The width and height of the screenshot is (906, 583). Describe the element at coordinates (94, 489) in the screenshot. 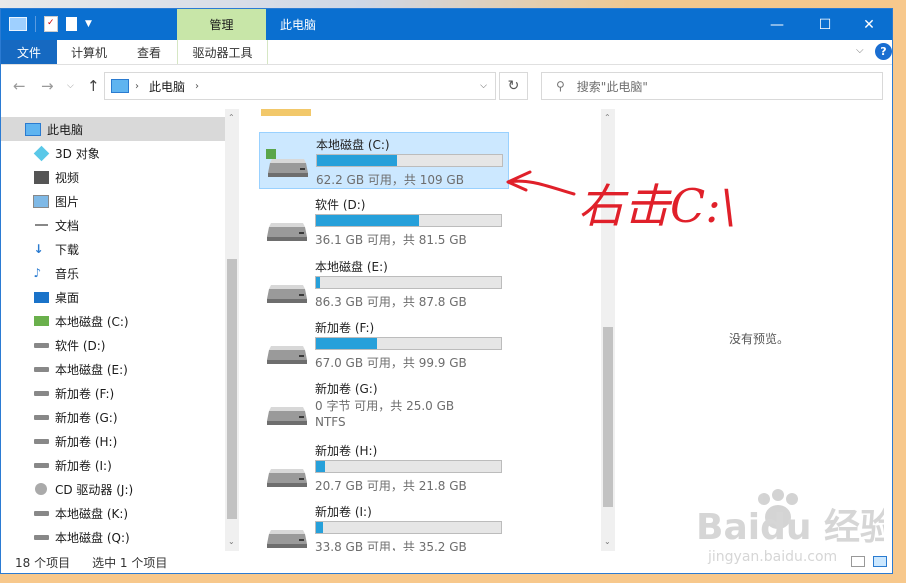

I see `nav-item-label: CD 驱动器 (J:)` at that location.